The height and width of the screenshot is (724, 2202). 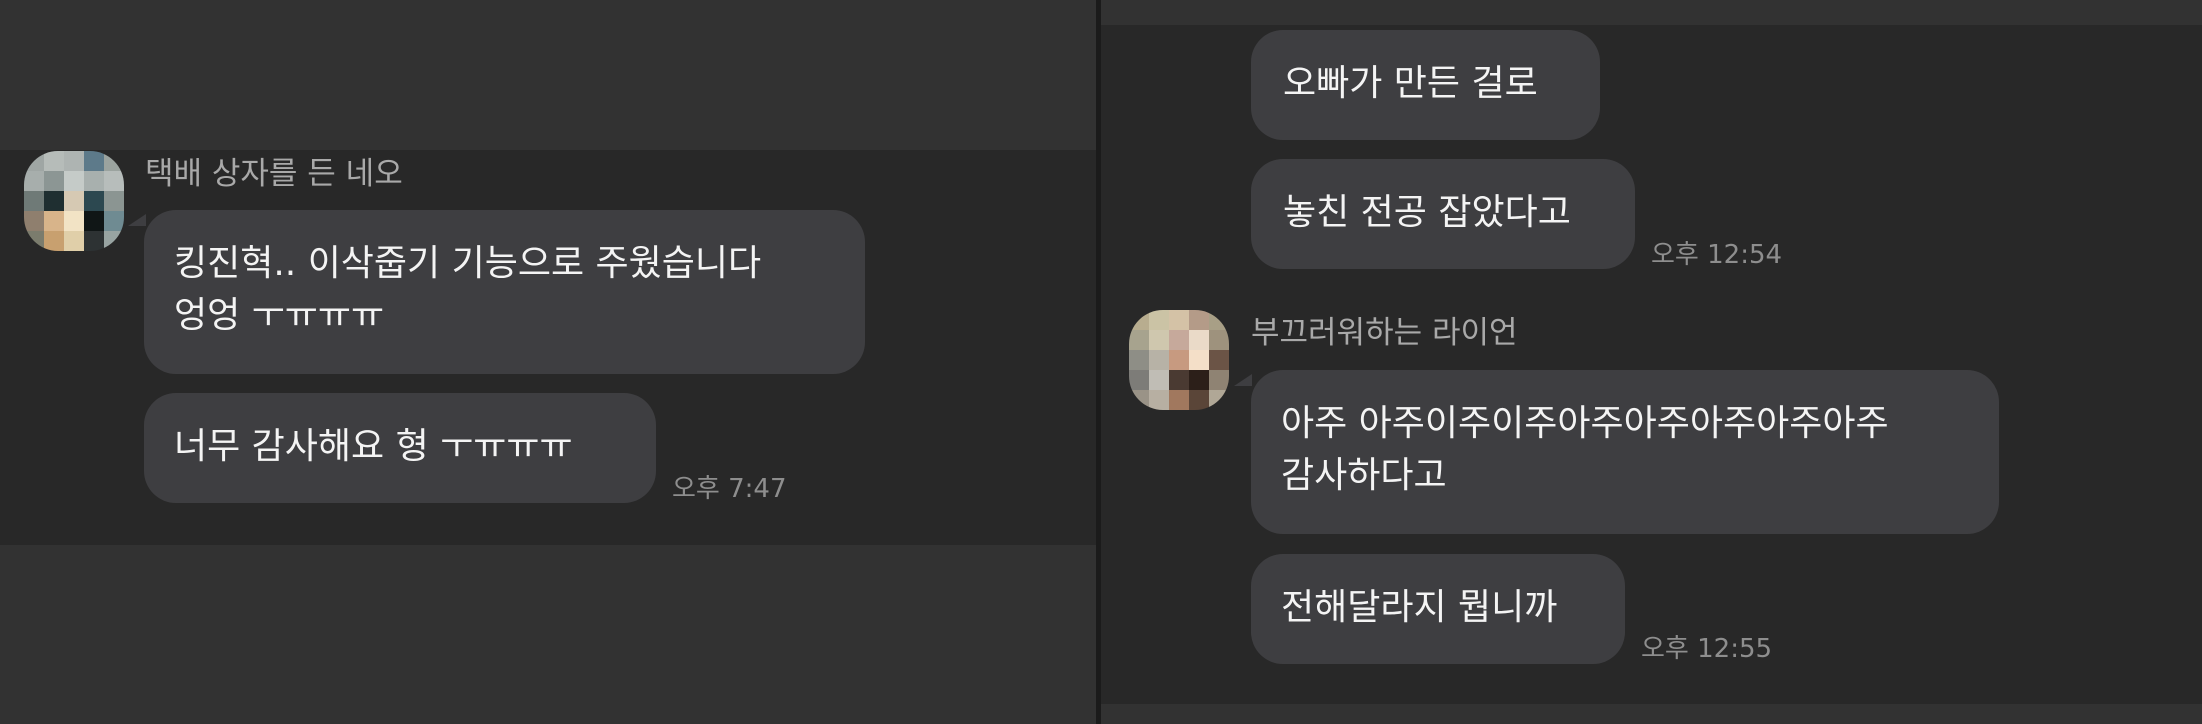 I want to click on message-bubble: 아주 아주이주이주아주아주아주아주아주 감사하다고, so click(x=1625, y=452).